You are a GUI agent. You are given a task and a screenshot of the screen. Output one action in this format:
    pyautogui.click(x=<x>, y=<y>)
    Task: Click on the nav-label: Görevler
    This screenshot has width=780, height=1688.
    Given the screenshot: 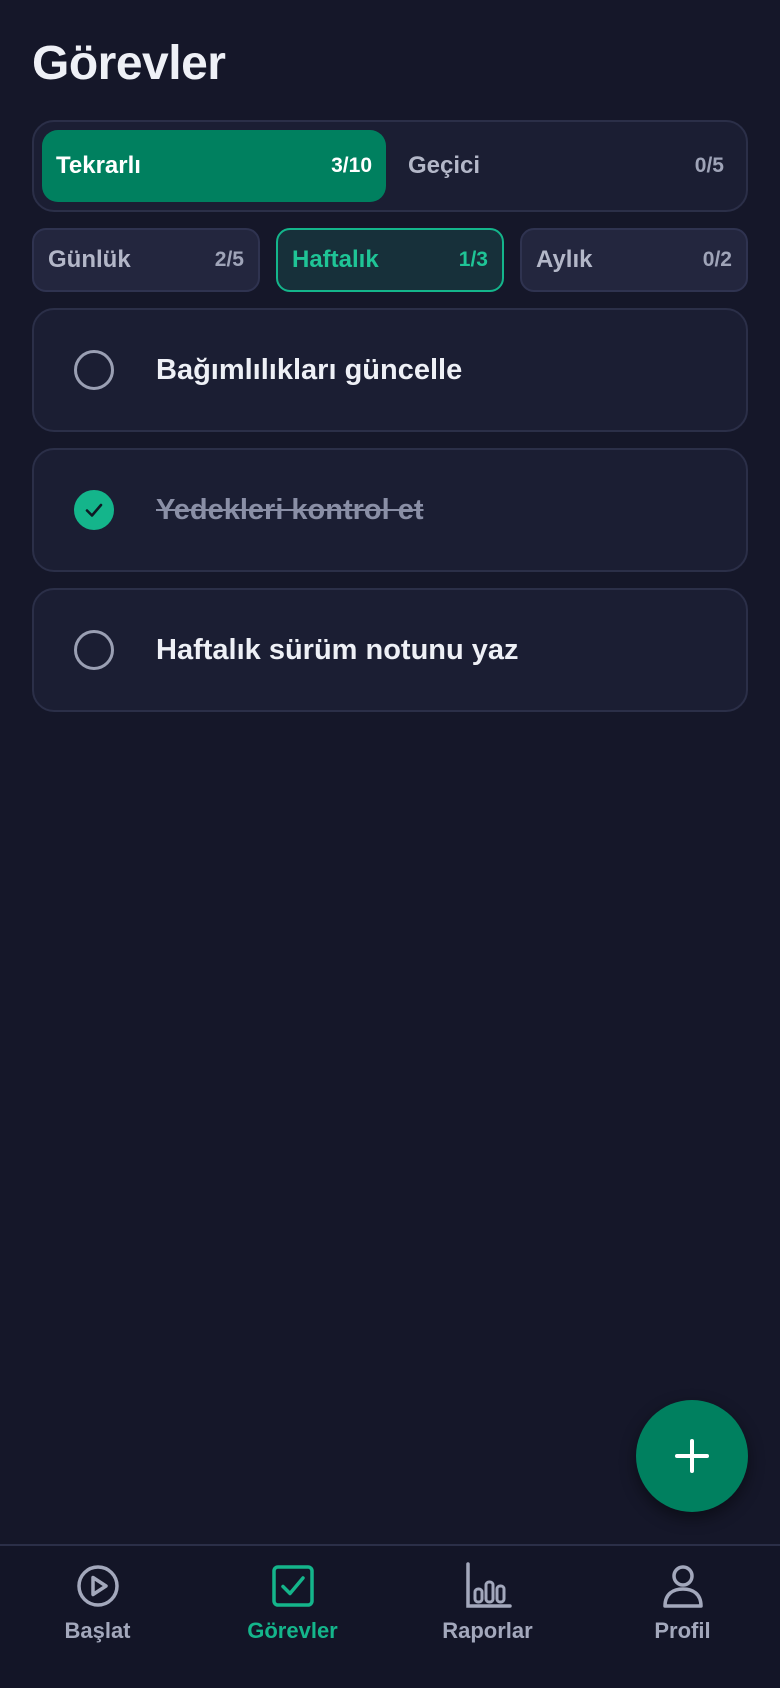 What is the action you would take?
    pyautogui.click(x=292, y=1630)
    